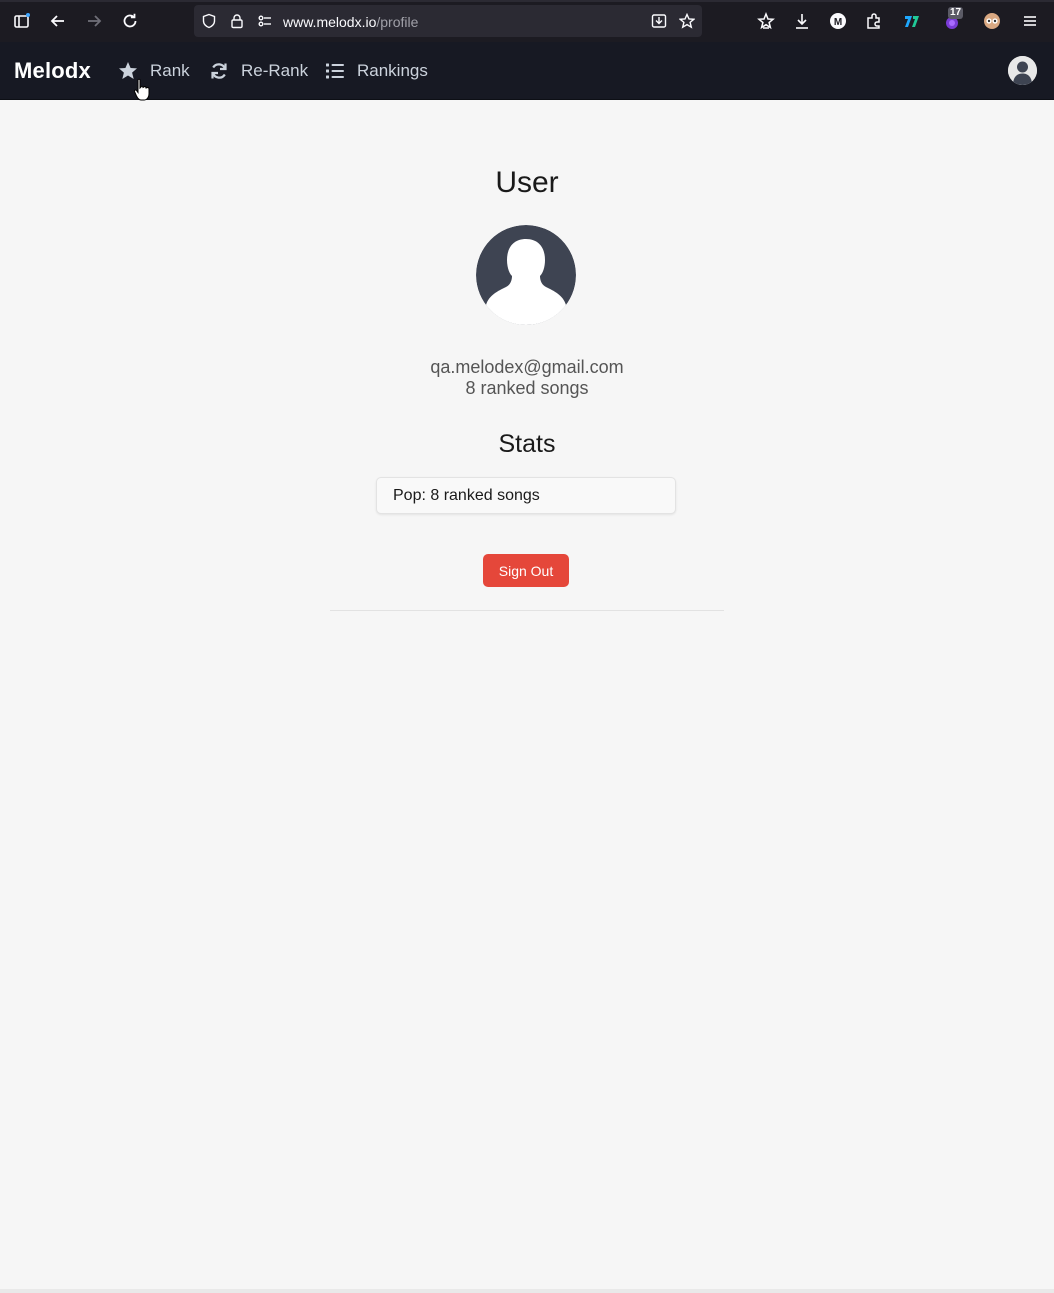 The width and height of the screenshot is (1054, 1293). What do you see at coordinates (1030, 21) in the screenshot?
I see `menu-icon` at bounding box center [1030, 21].